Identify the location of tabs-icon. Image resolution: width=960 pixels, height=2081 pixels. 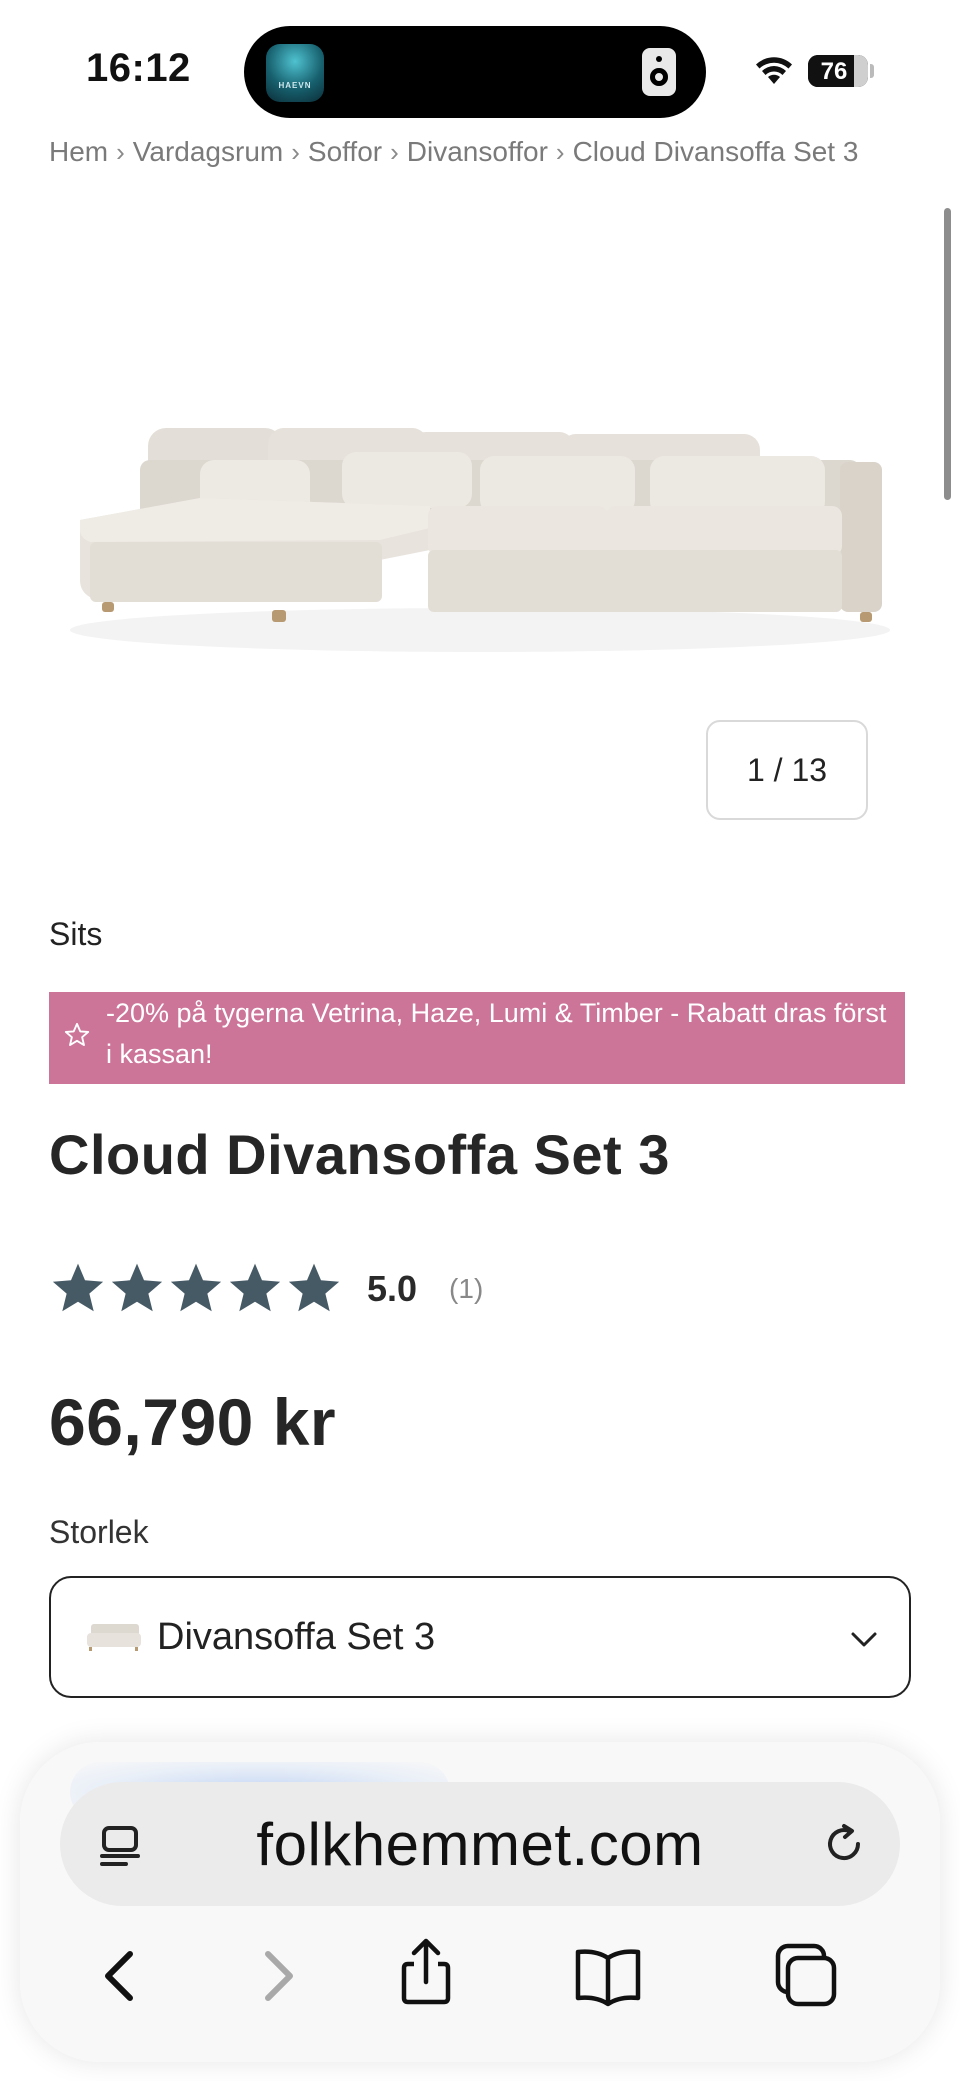
(806, 1975).